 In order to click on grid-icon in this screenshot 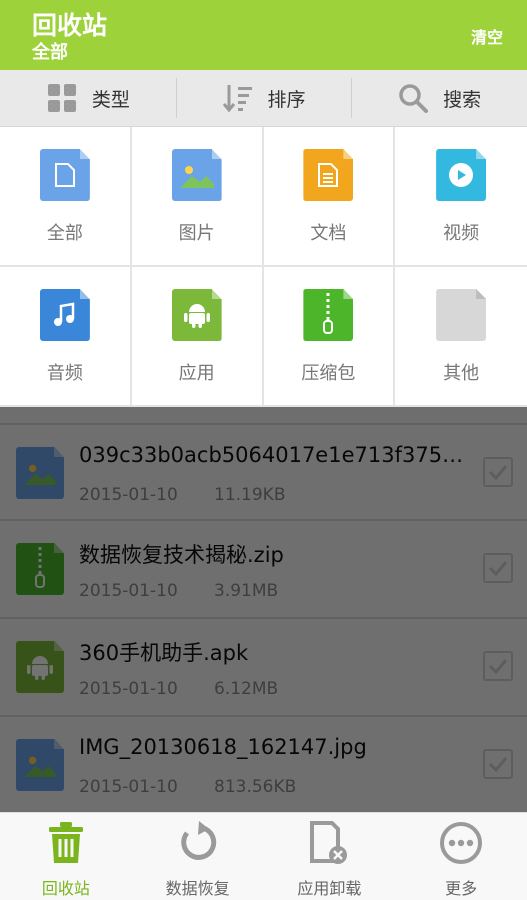, I will do `click(62, 98)`.